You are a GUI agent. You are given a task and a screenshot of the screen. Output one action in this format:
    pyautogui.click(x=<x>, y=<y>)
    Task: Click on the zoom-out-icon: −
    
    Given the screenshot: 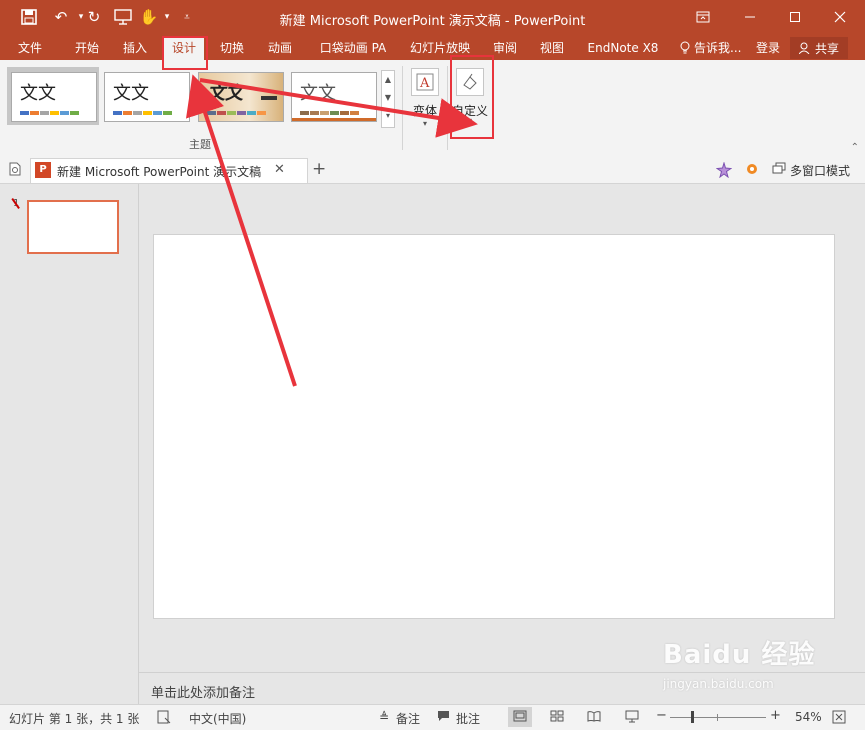 What is the action you would take?
    pyautogui.click(x=661, y=715)
    